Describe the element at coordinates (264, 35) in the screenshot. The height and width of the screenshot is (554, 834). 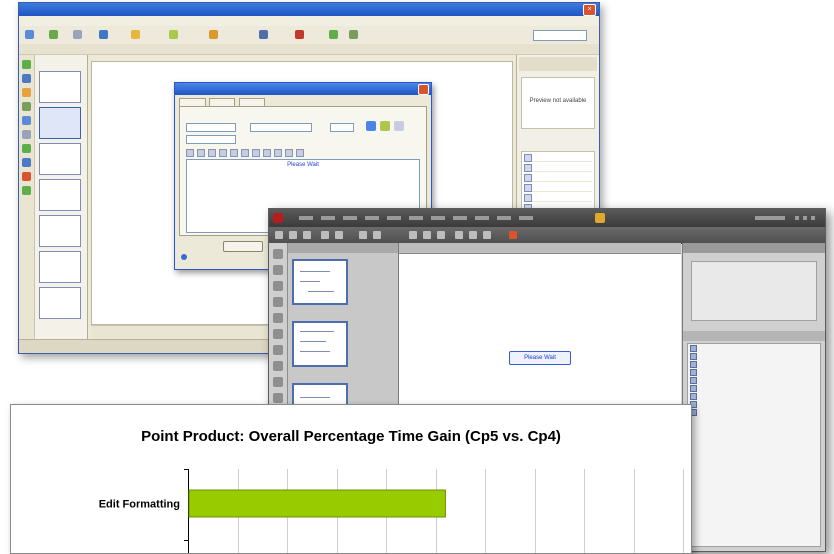
I see `toolbar-audio-icon` at that location.